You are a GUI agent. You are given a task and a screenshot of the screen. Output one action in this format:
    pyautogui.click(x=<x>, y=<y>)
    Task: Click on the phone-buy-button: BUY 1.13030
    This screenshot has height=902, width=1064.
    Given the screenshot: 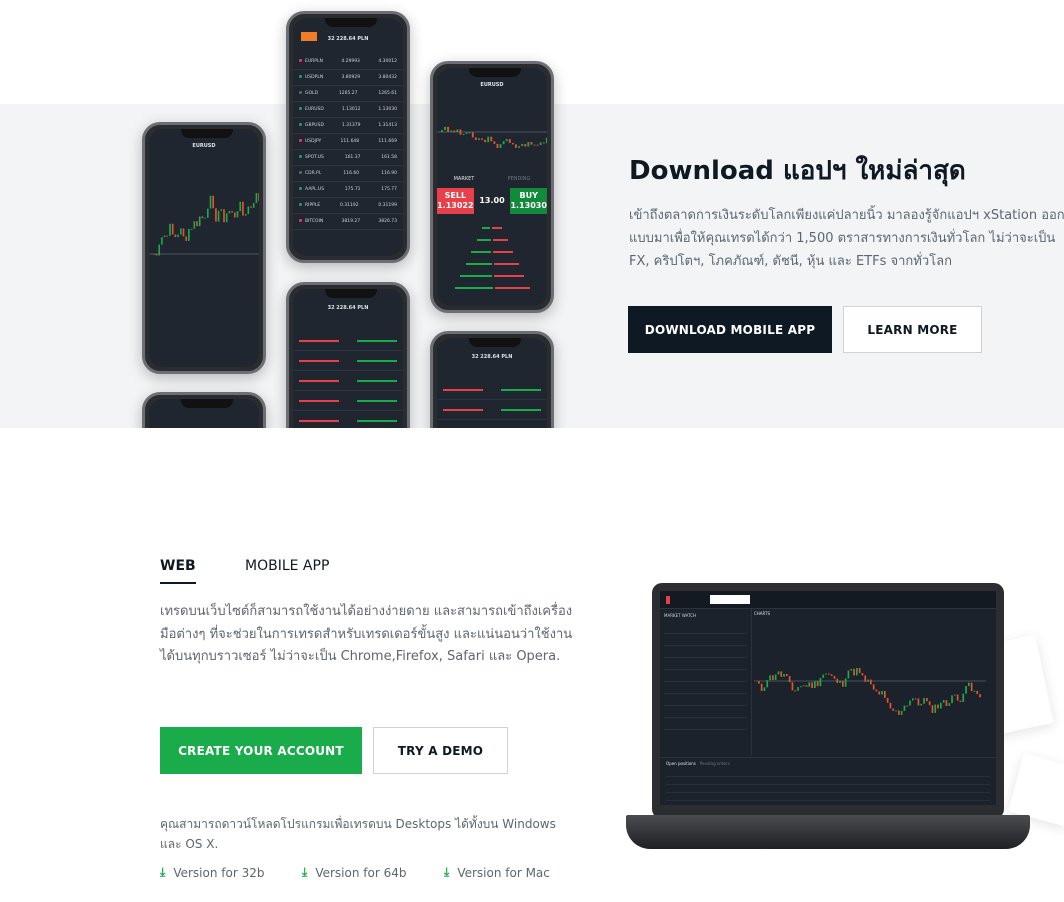 What is the action you would take?
    pyautogui.click(x=528, y=201)
    